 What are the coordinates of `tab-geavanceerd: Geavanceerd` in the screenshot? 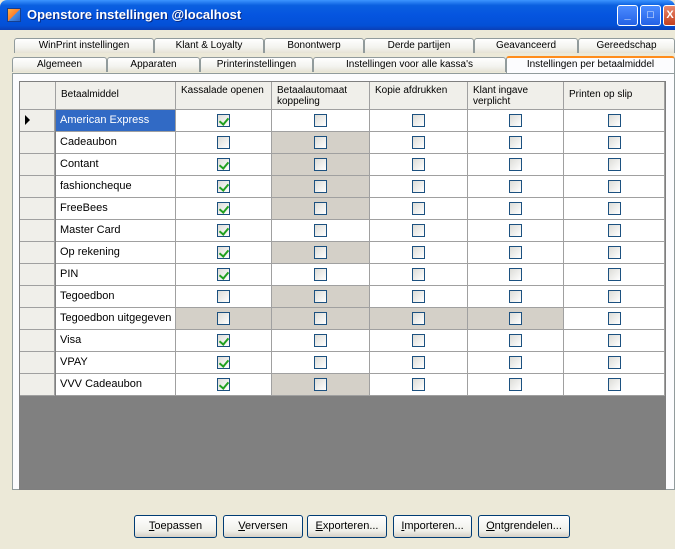 It's located at (526, 45).